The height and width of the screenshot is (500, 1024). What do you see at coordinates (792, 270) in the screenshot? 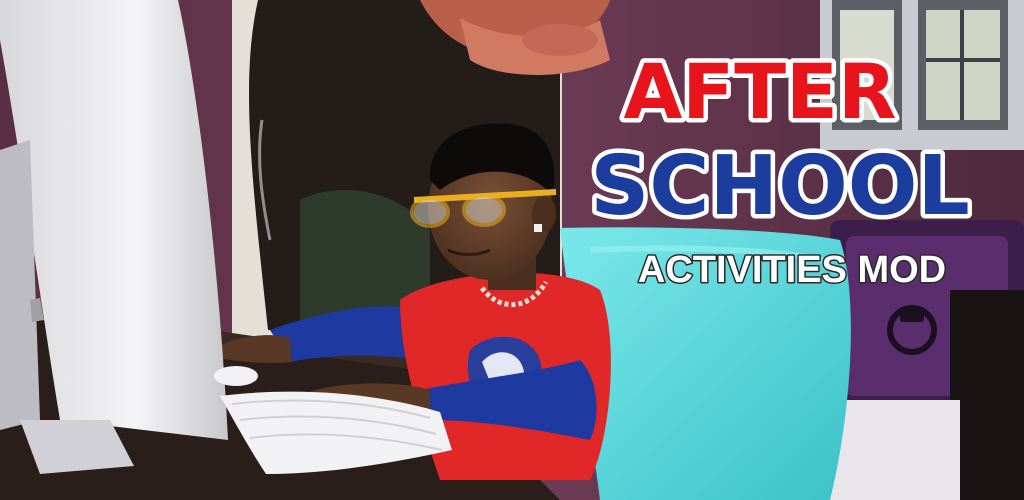
I see `subtitle-activities-mod: ACTIVITIES MOD` at bounding box center [792, 270].